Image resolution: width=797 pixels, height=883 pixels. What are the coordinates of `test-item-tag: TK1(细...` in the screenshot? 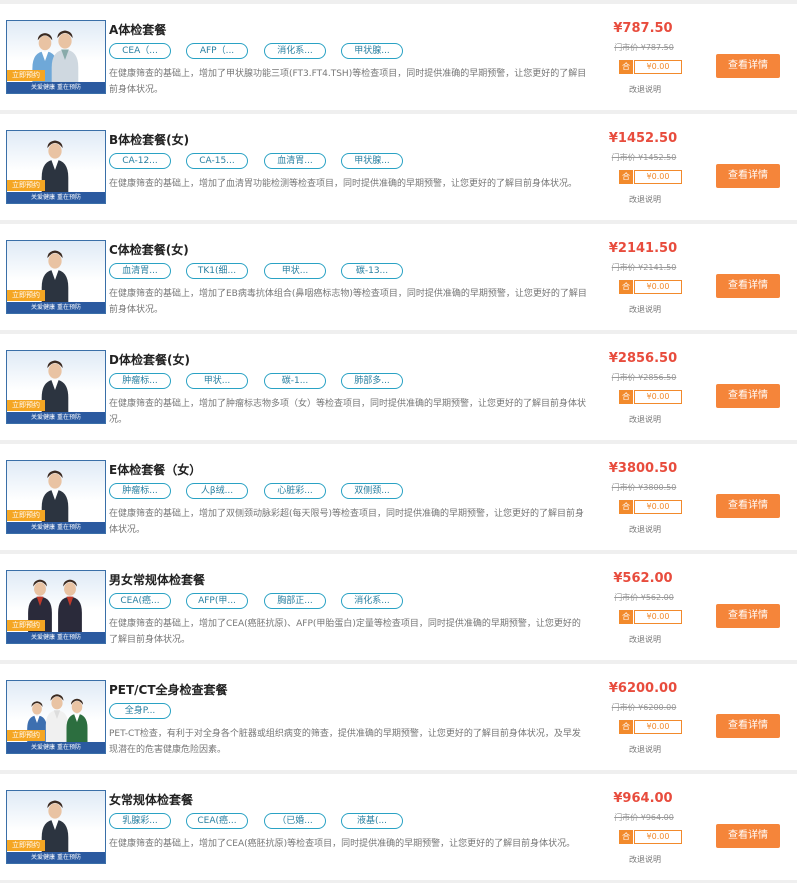 It's located at (217, 271).